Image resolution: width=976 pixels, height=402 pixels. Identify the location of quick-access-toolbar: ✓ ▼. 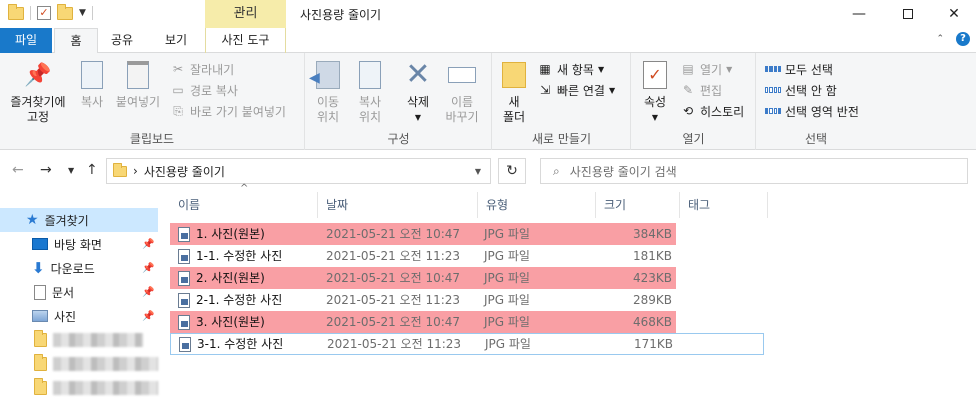
(50, 11).